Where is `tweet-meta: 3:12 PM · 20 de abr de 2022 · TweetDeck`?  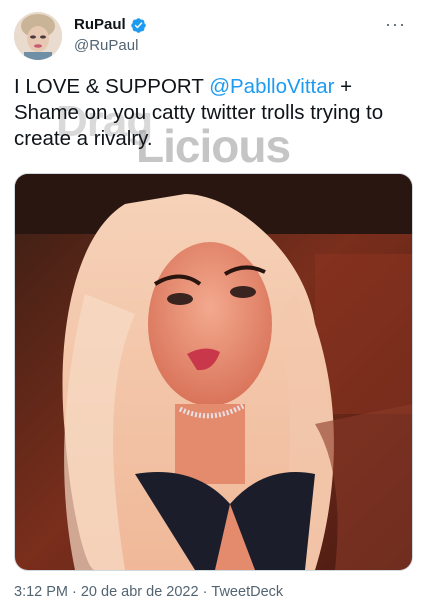
tweet-meta: 3:12 PM · 20 de abr de 2022 · TweetDeck is located at coordinates (148, 592).